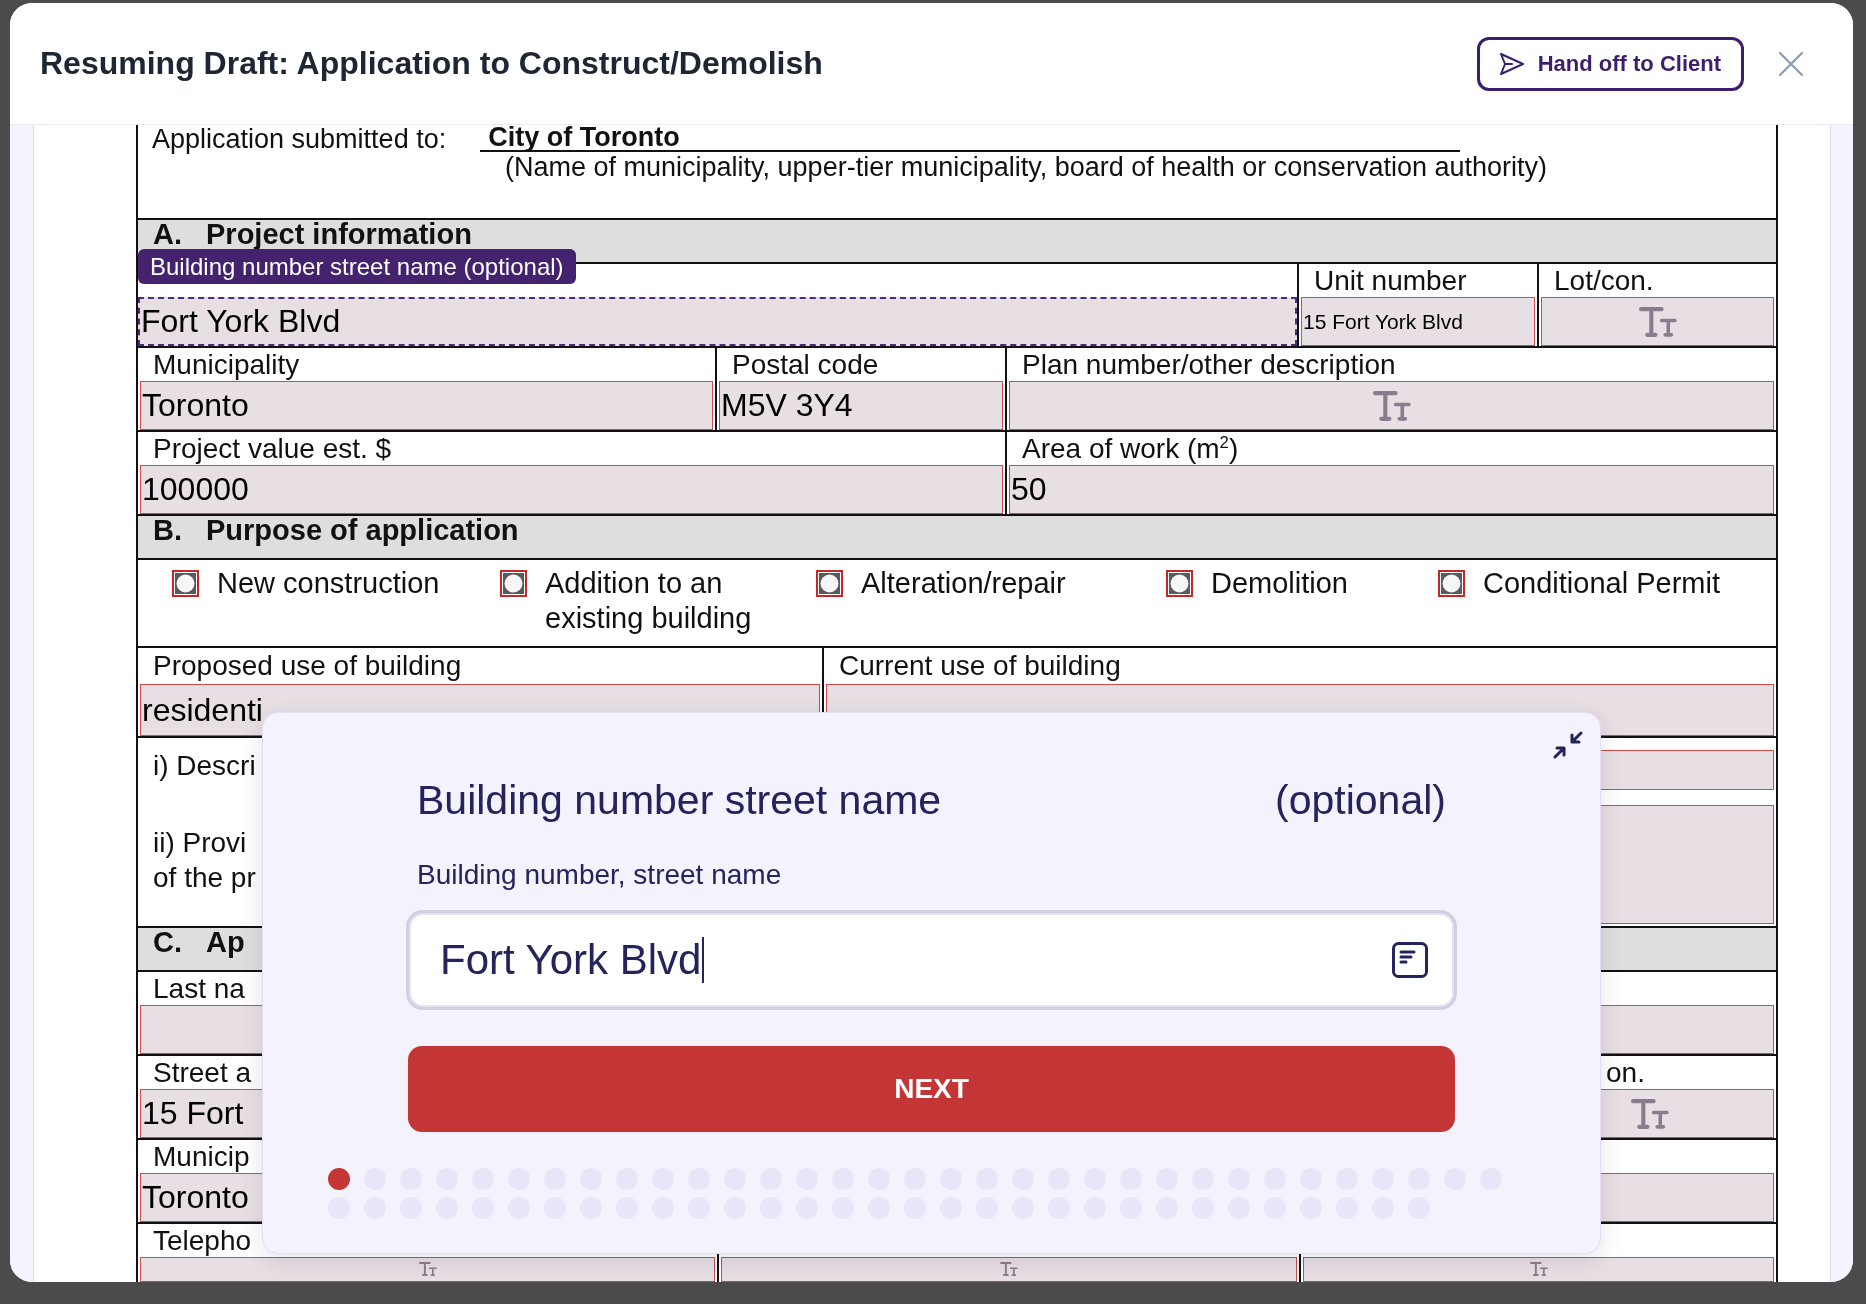 This screenshot has height=1304, width=1866. I want to click on text-input: Fort York Blvd, so click(931, 960).